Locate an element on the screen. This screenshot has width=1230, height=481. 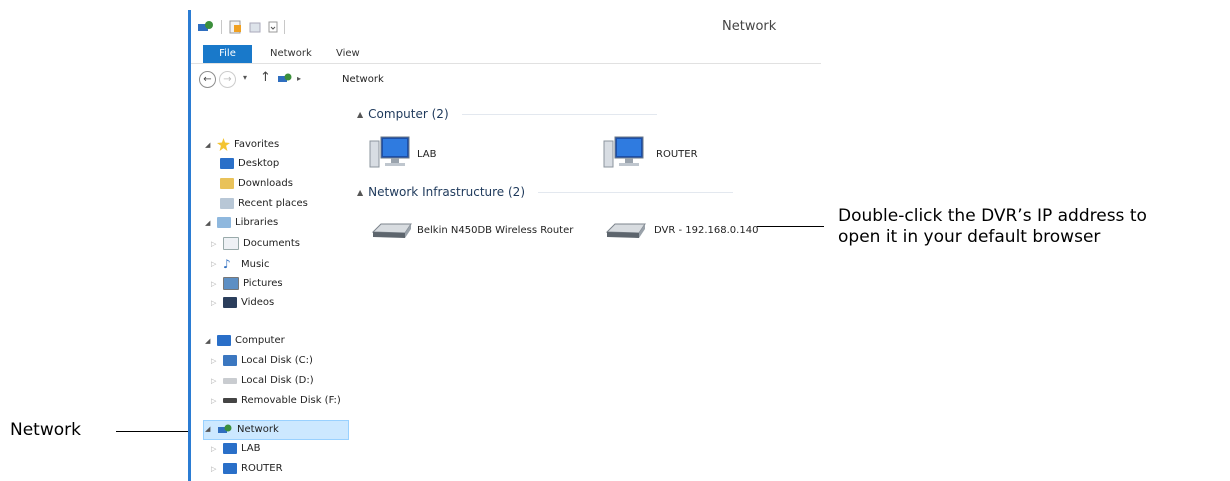
network-callout-label: Network is located at coordinates (45, 430).